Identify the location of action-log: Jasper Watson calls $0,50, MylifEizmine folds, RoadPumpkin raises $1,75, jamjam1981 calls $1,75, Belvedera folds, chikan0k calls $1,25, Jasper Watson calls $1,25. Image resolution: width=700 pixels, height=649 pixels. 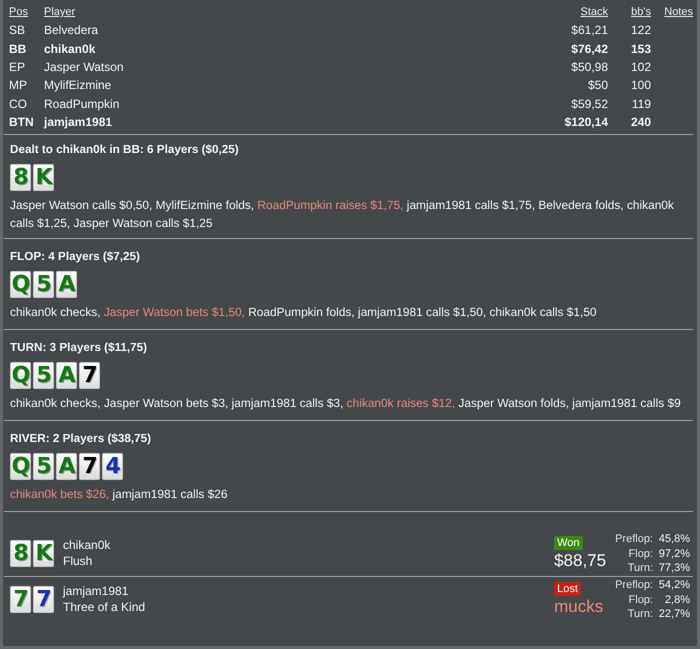
(342, 214).